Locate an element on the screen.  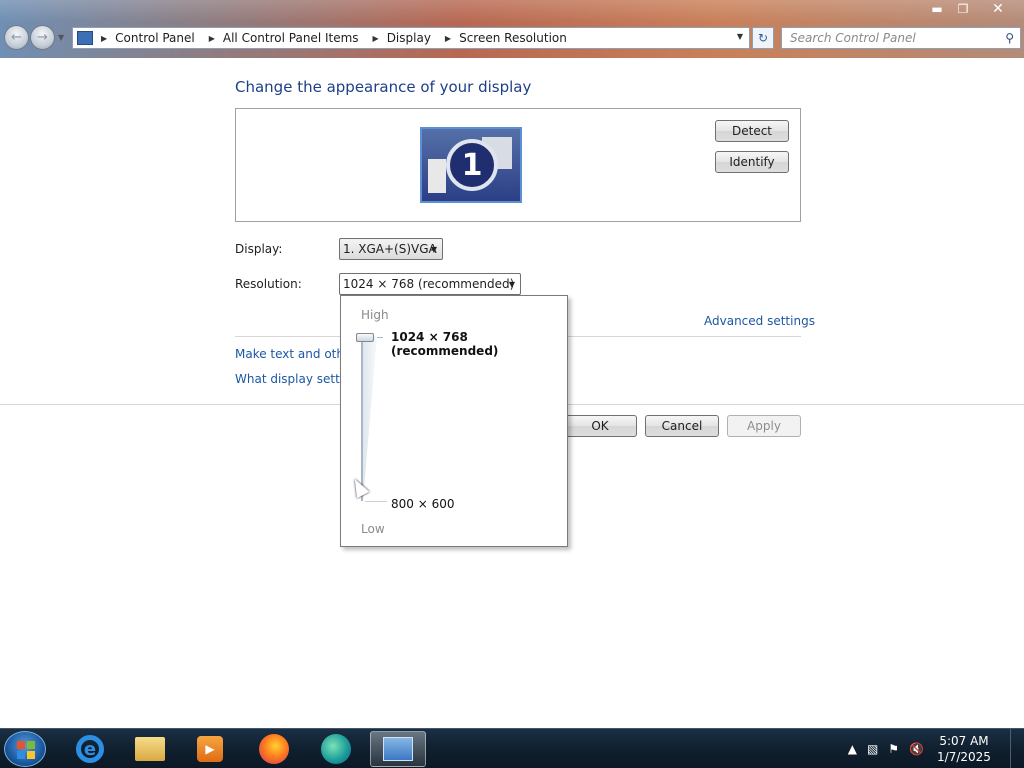
clock: 5:07 AM 1/7/2025 is located at coordinates (964, 749).